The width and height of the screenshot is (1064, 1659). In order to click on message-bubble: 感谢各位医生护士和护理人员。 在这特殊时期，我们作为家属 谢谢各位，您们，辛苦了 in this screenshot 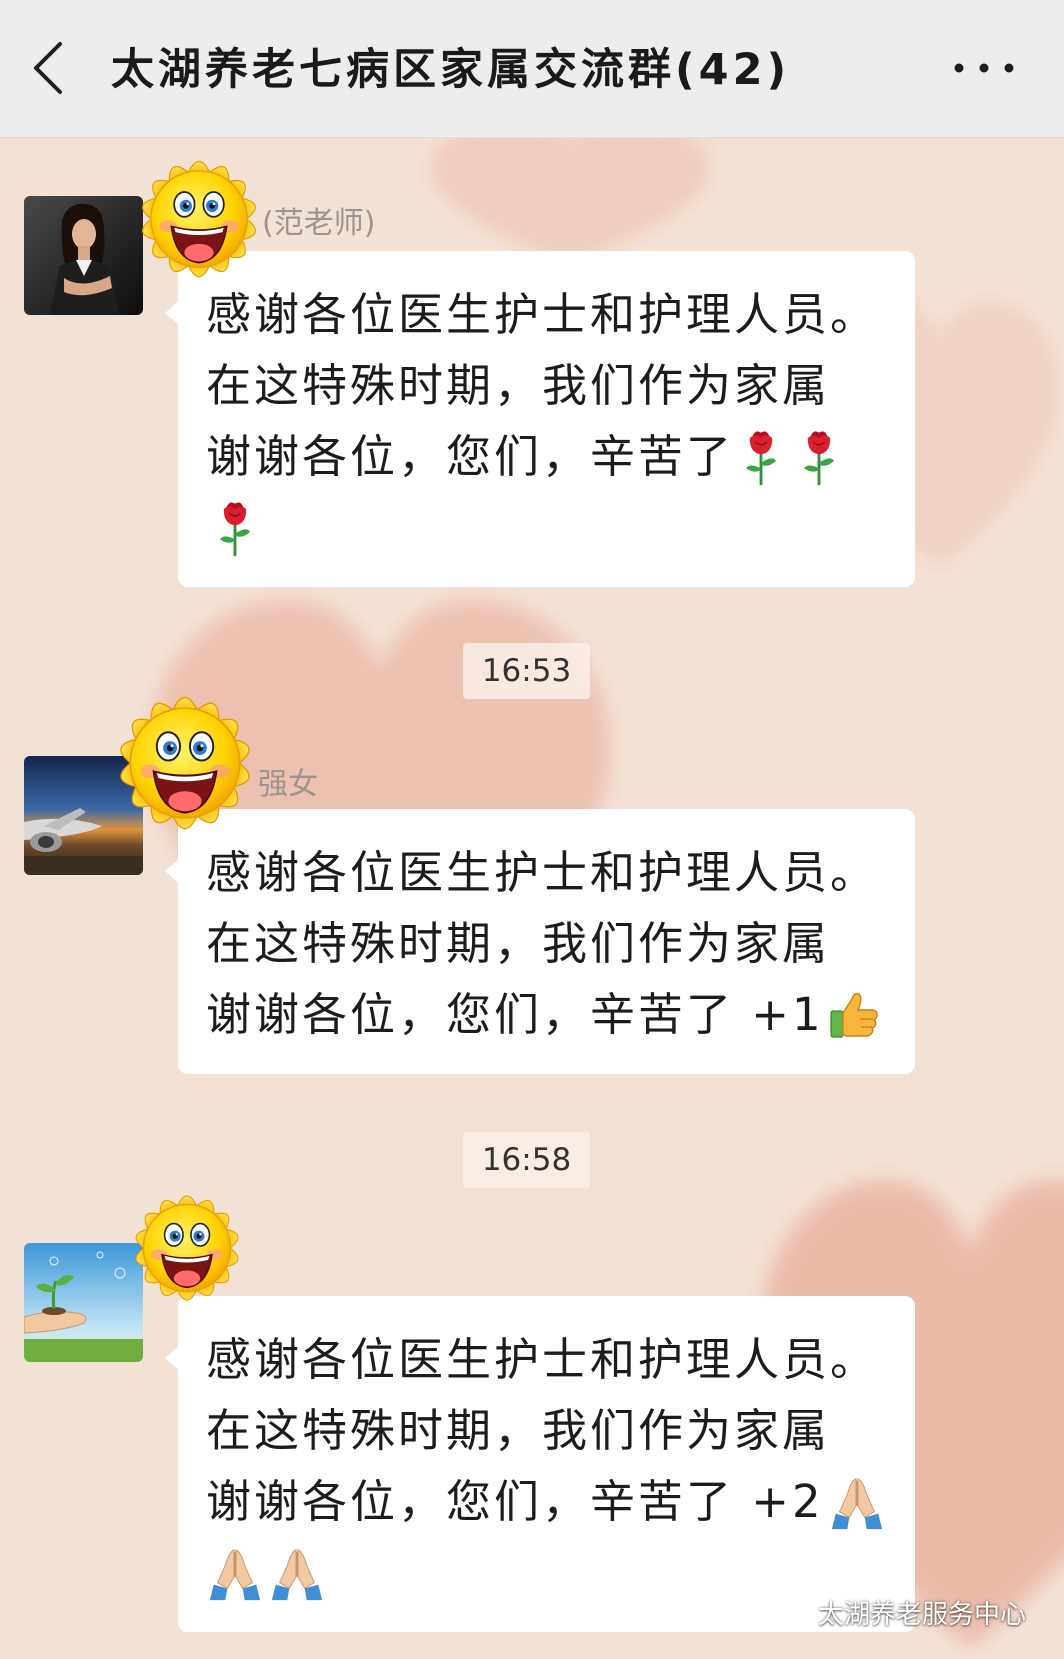, I will do `click(540, 419)`.